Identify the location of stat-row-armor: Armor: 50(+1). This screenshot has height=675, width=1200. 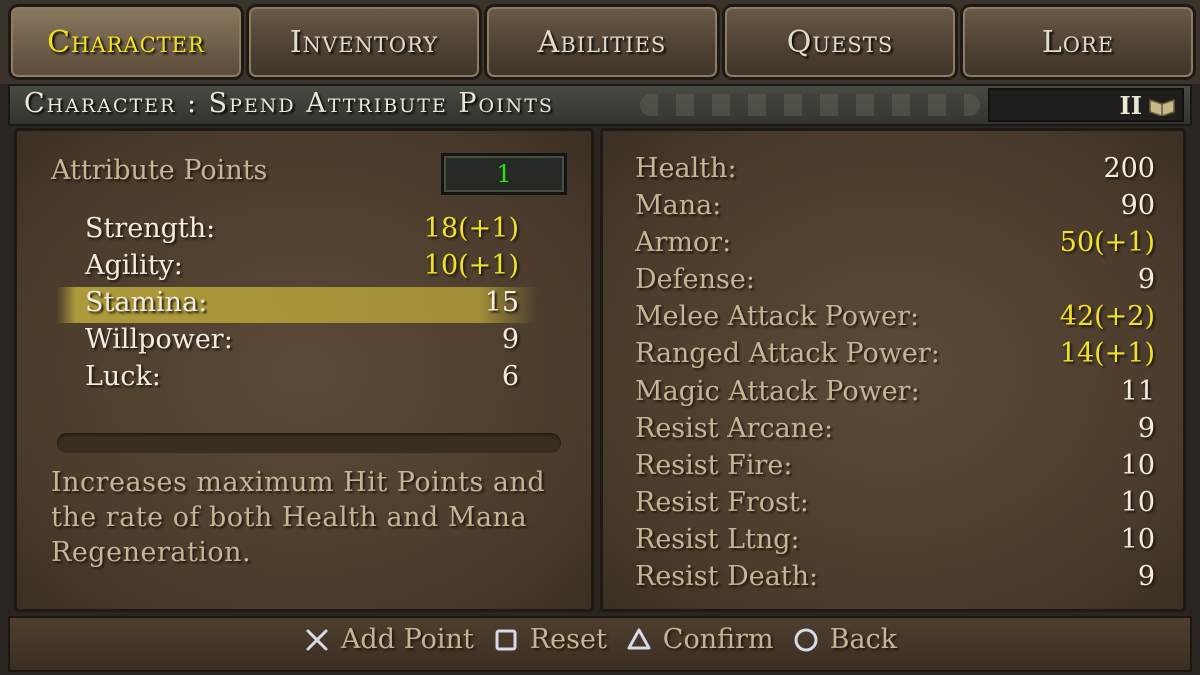
(895, 245).